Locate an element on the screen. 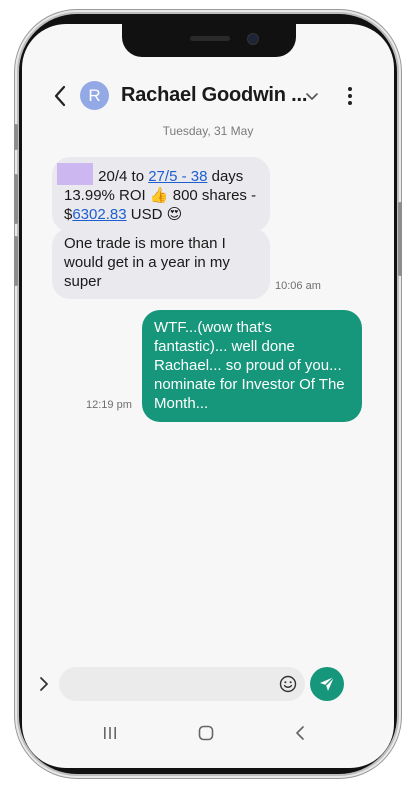  message-timestamp: 10:06 am is located at coordinates (298, 286).